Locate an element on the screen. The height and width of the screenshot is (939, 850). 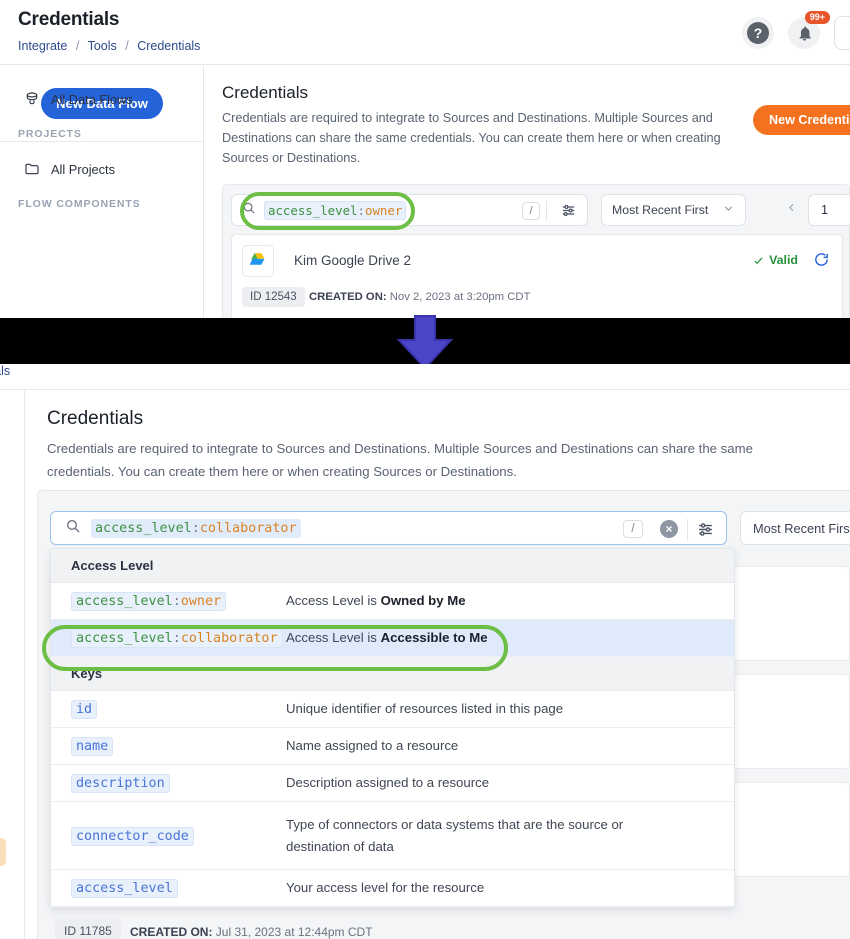
status-badge: Valid is located at coordinates (775, 260).